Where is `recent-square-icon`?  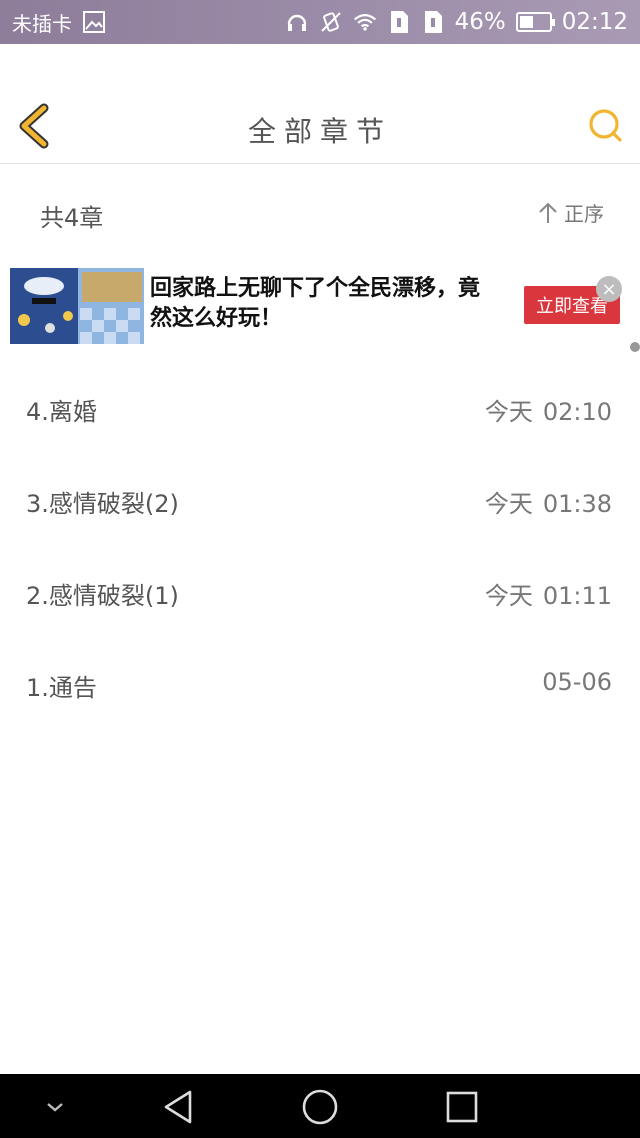
recent-square-icon is located at coordinates (462, 1107).